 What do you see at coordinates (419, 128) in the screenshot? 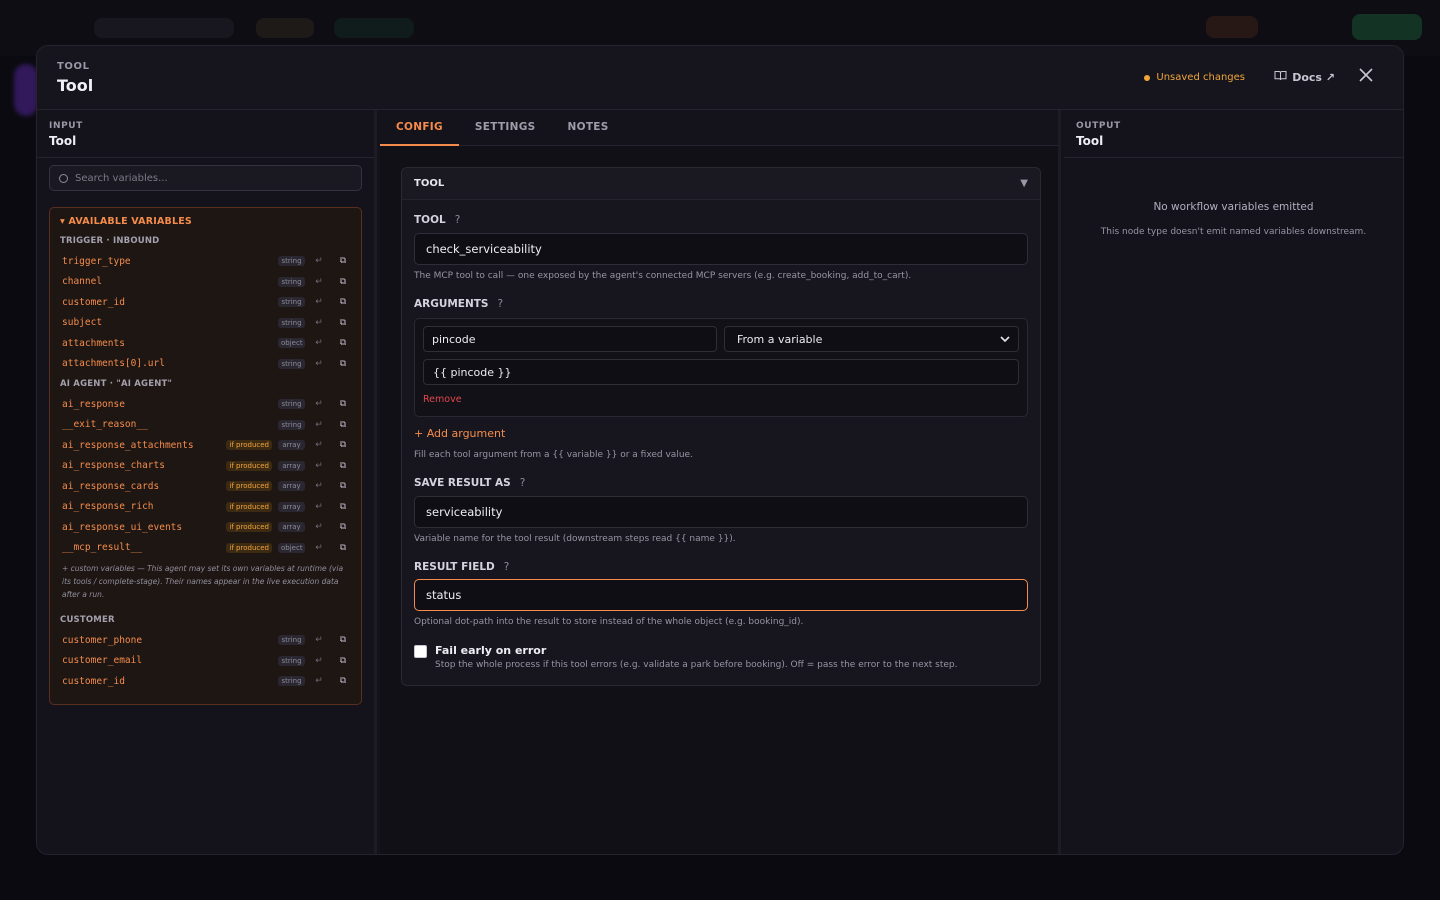
I see `tab-config: CONFIG` at bounding box center [419, 128].